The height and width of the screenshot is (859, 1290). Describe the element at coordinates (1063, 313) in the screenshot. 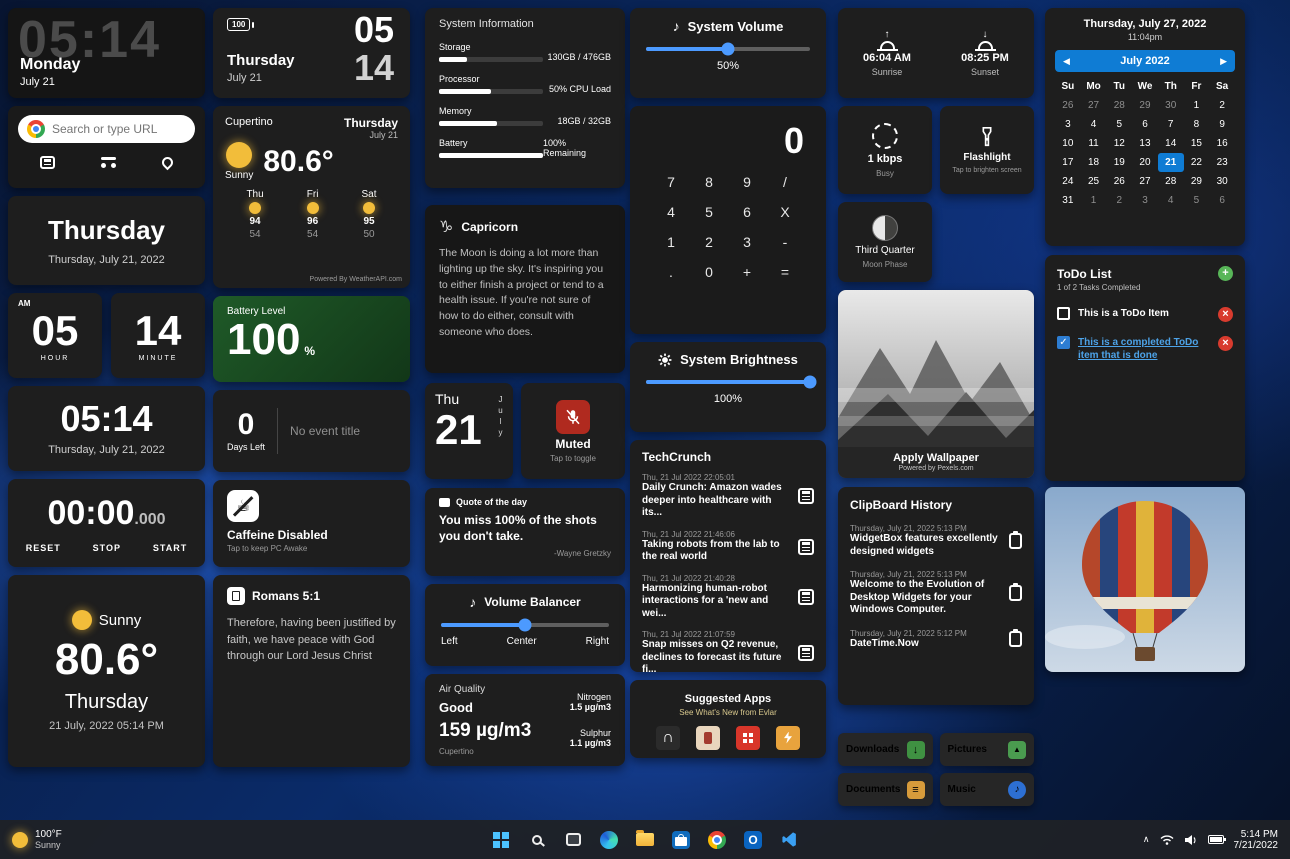

I see `todo-checkbox: ✓` at that location.